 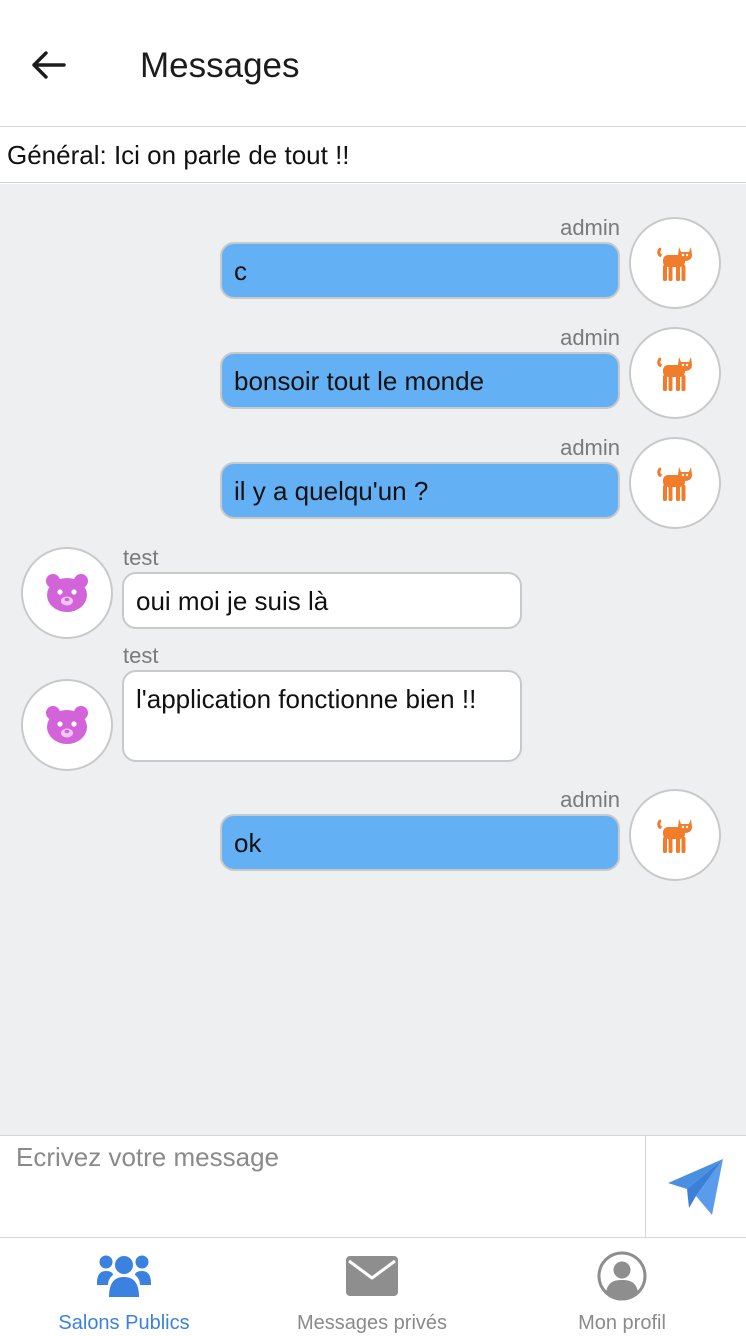 I want to click on message-composer, so click(x=373, y=1186).